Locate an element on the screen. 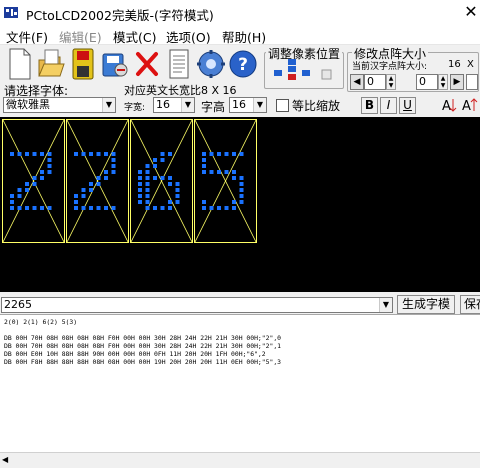 The width and height of the screenshot is (480, 468). char-height-select: 16 ▼ is located at coordinates (248, 105).